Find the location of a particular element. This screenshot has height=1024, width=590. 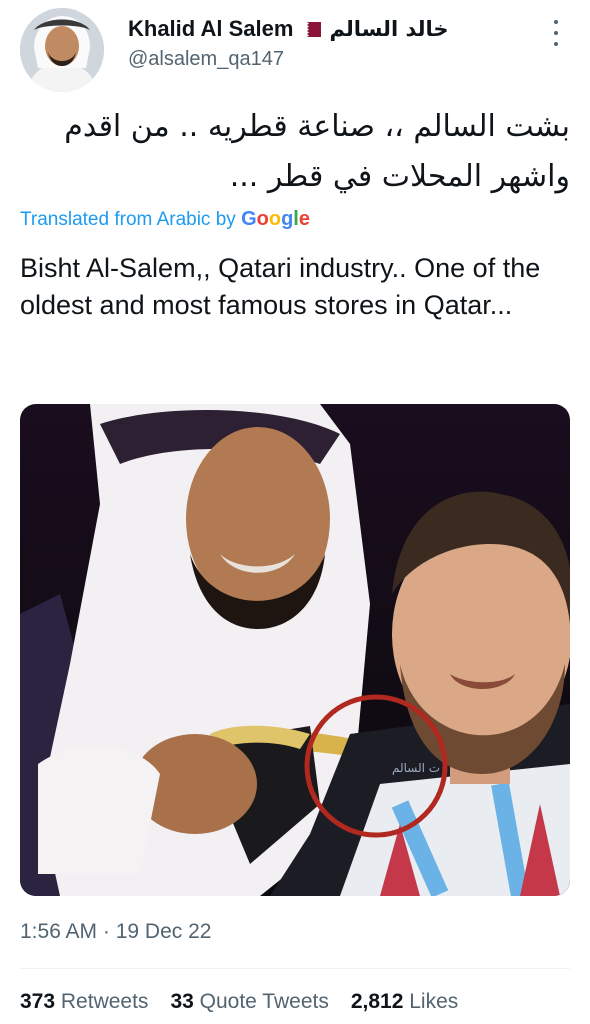

display-name: Khalid Al Salem is located at coordinates (211, 28).